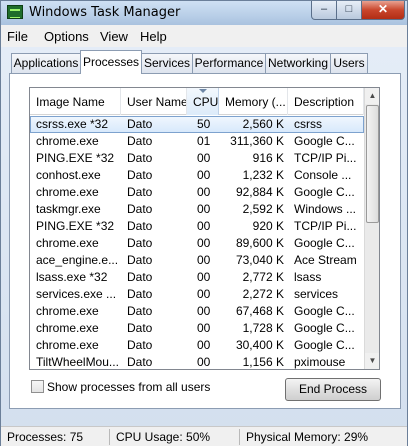  What do you see at coordinates (383, 10) in the screenshot?
I see `close-icon: ✕` at bounding box center [383, 10].